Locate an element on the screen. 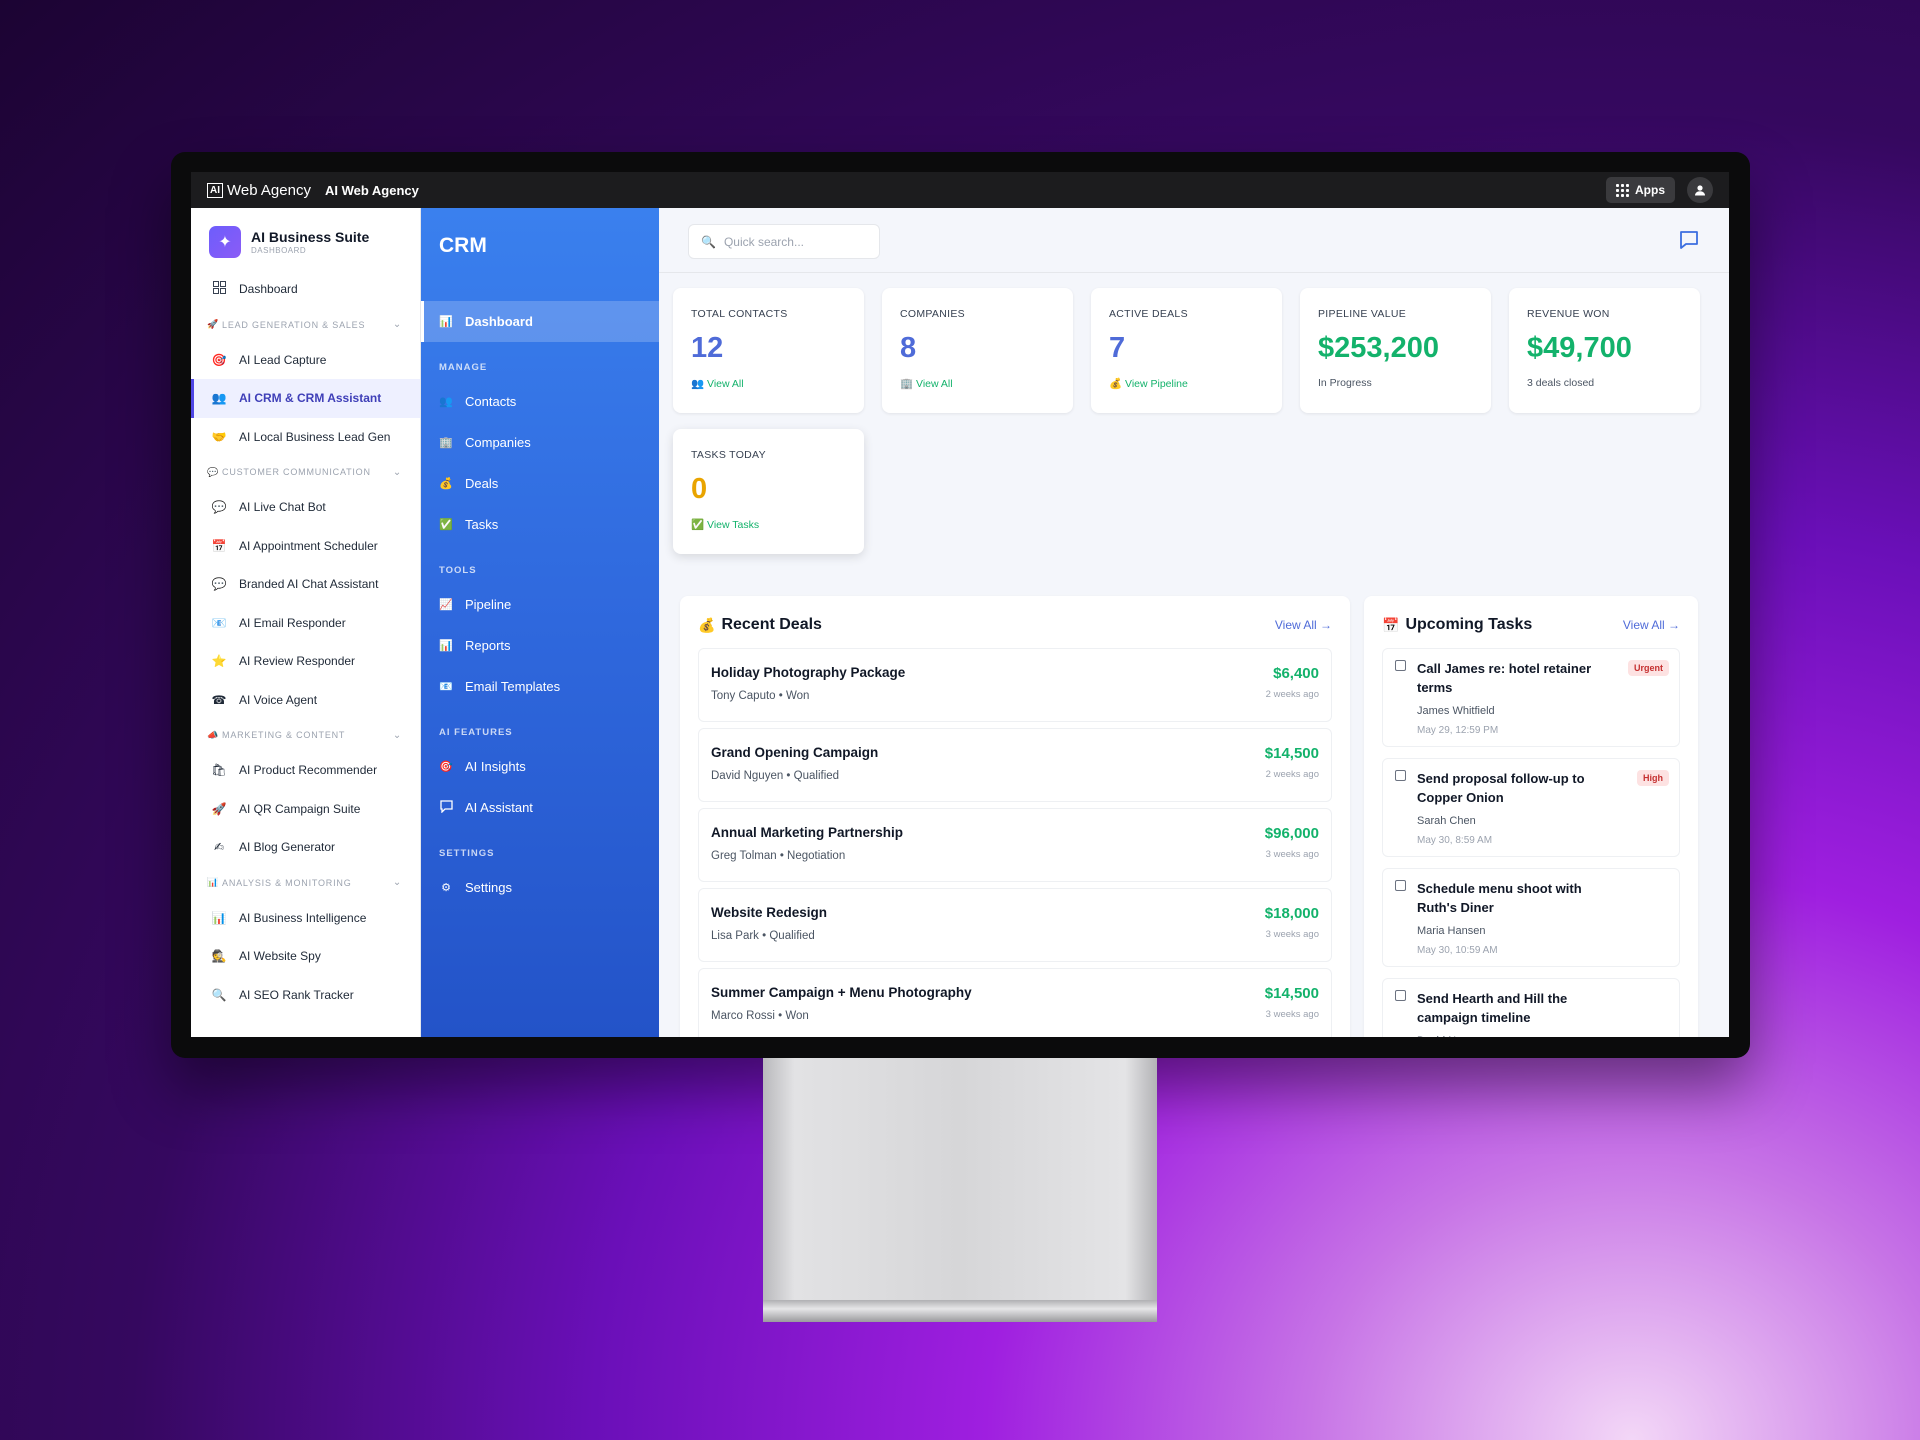  money-bag-icon: 💰 is located at coordinates (1117, 384).